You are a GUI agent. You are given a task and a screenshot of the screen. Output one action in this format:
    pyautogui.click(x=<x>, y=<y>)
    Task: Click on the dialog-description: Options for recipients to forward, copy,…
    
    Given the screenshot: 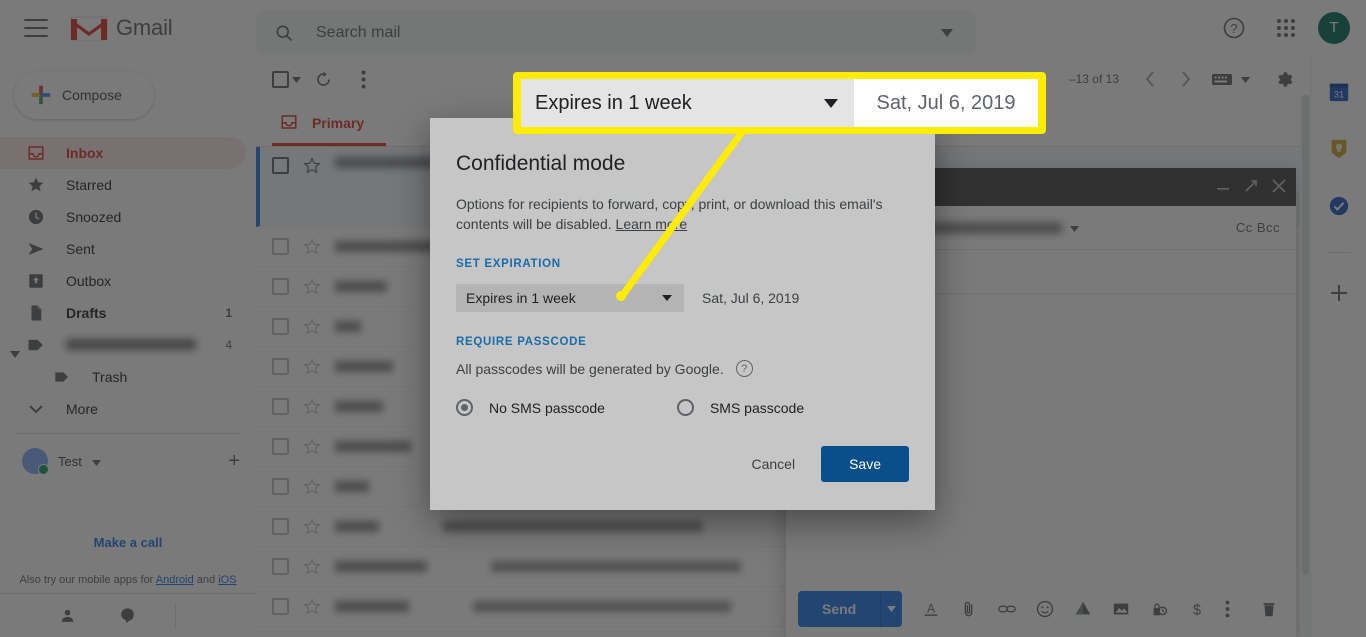 What is the action you would take?
    pyautogui.click(x=681, y=214)
    